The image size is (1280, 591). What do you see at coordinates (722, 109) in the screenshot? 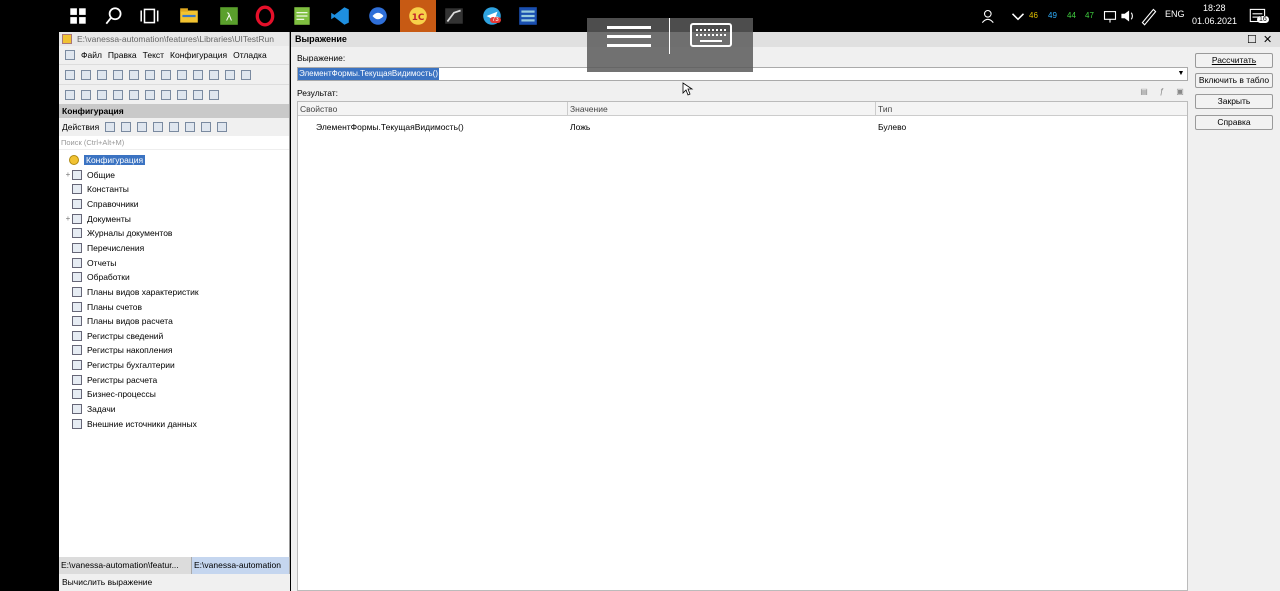
I see `column-value: Значение` at bounding box center [722, 109].